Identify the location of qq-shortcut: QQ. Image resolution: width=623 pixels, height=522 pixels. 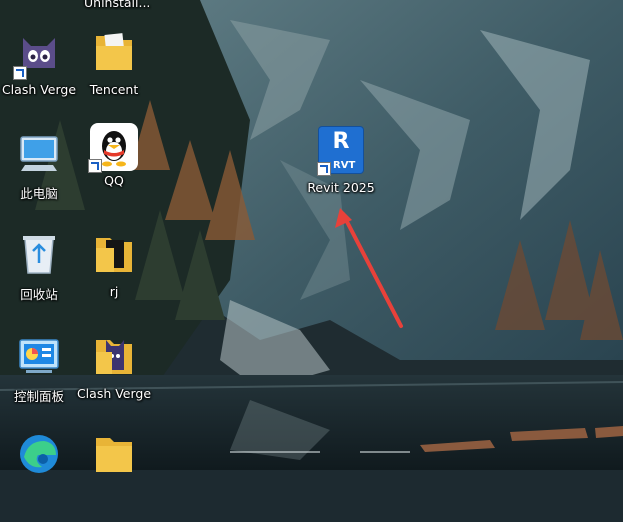
(114, 171).